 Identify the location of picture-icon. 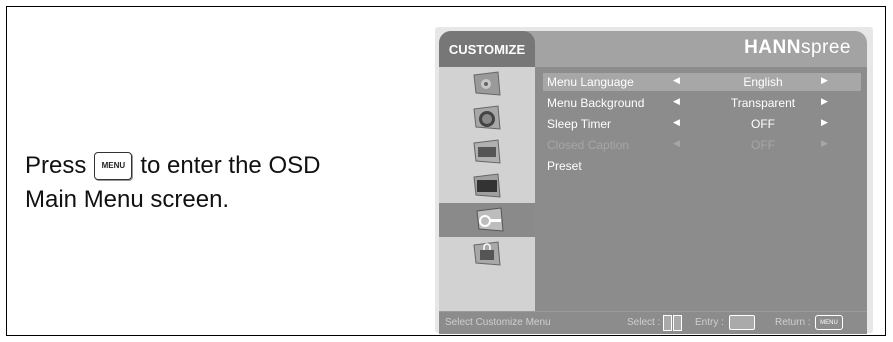
(487, 83).